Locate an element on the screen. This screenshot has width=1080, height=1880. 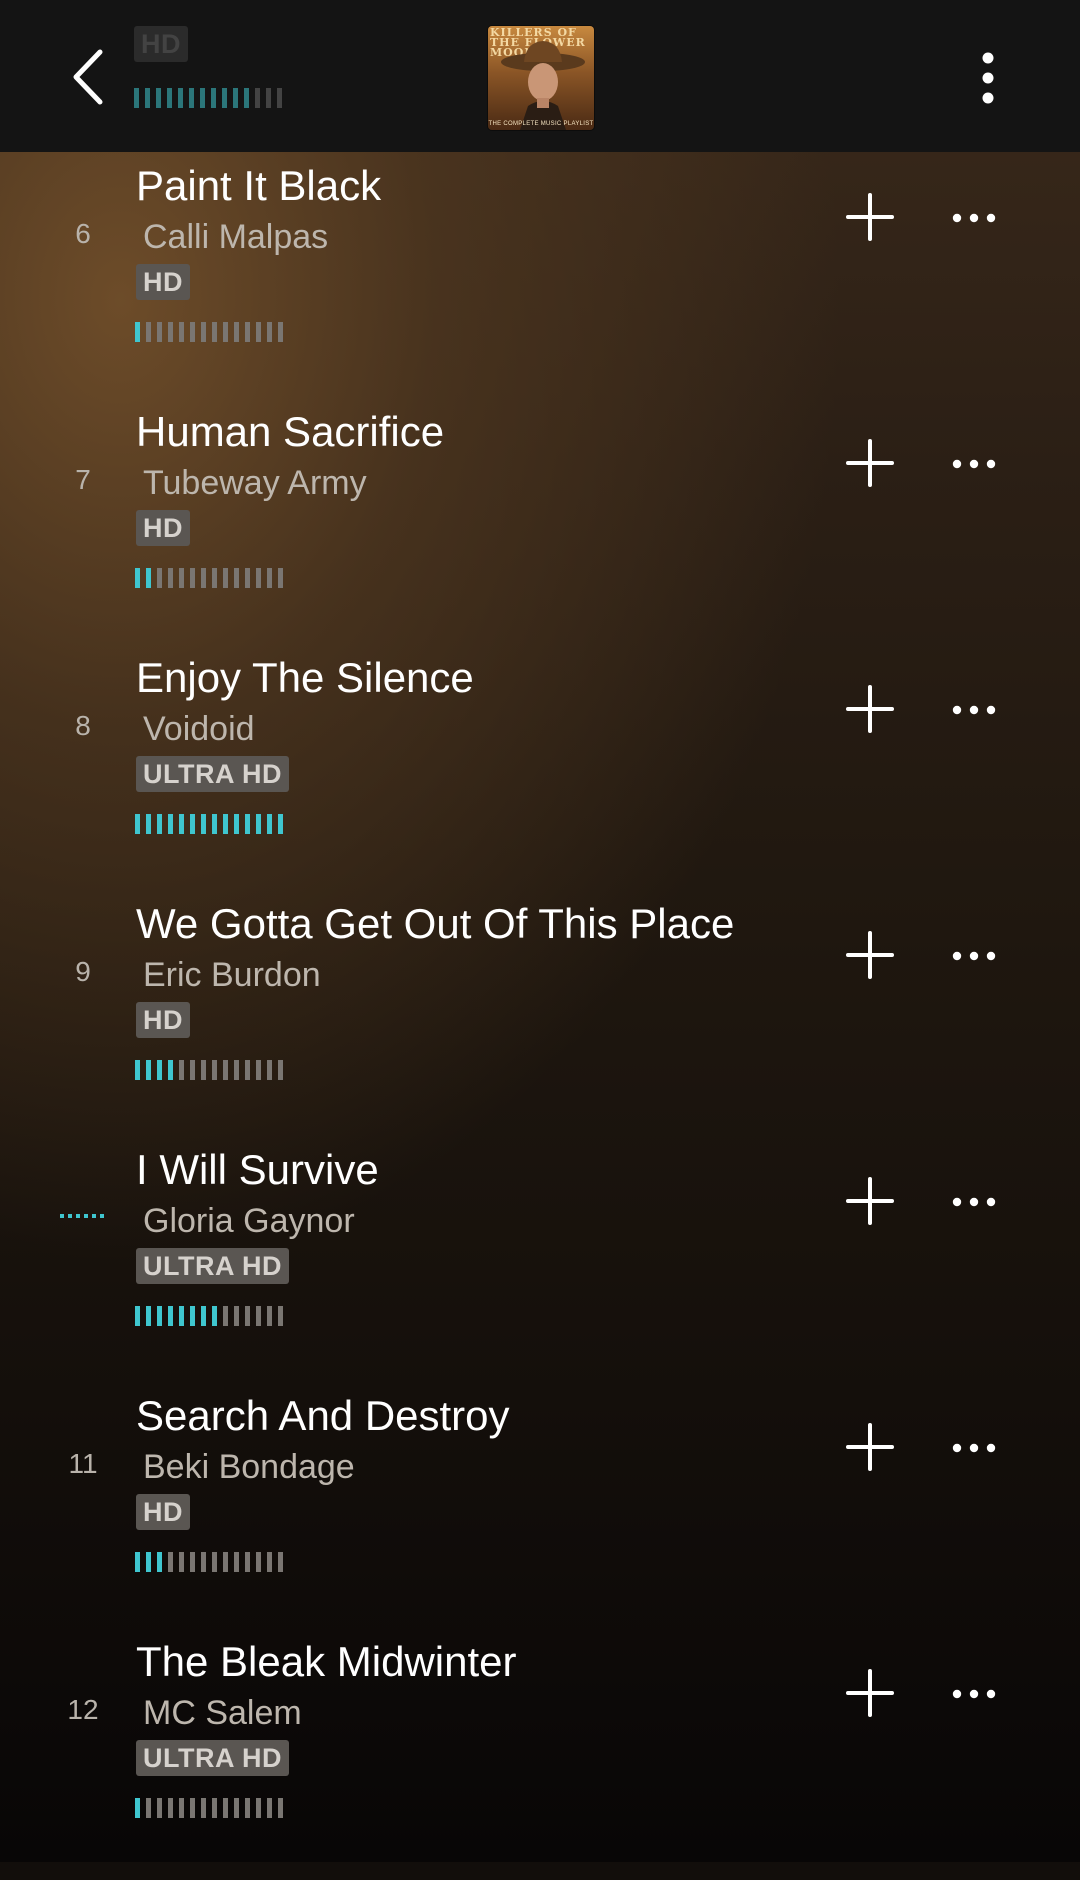
track-title: We Gotta Get Out Of This Place is located at coordinates (435, 923).